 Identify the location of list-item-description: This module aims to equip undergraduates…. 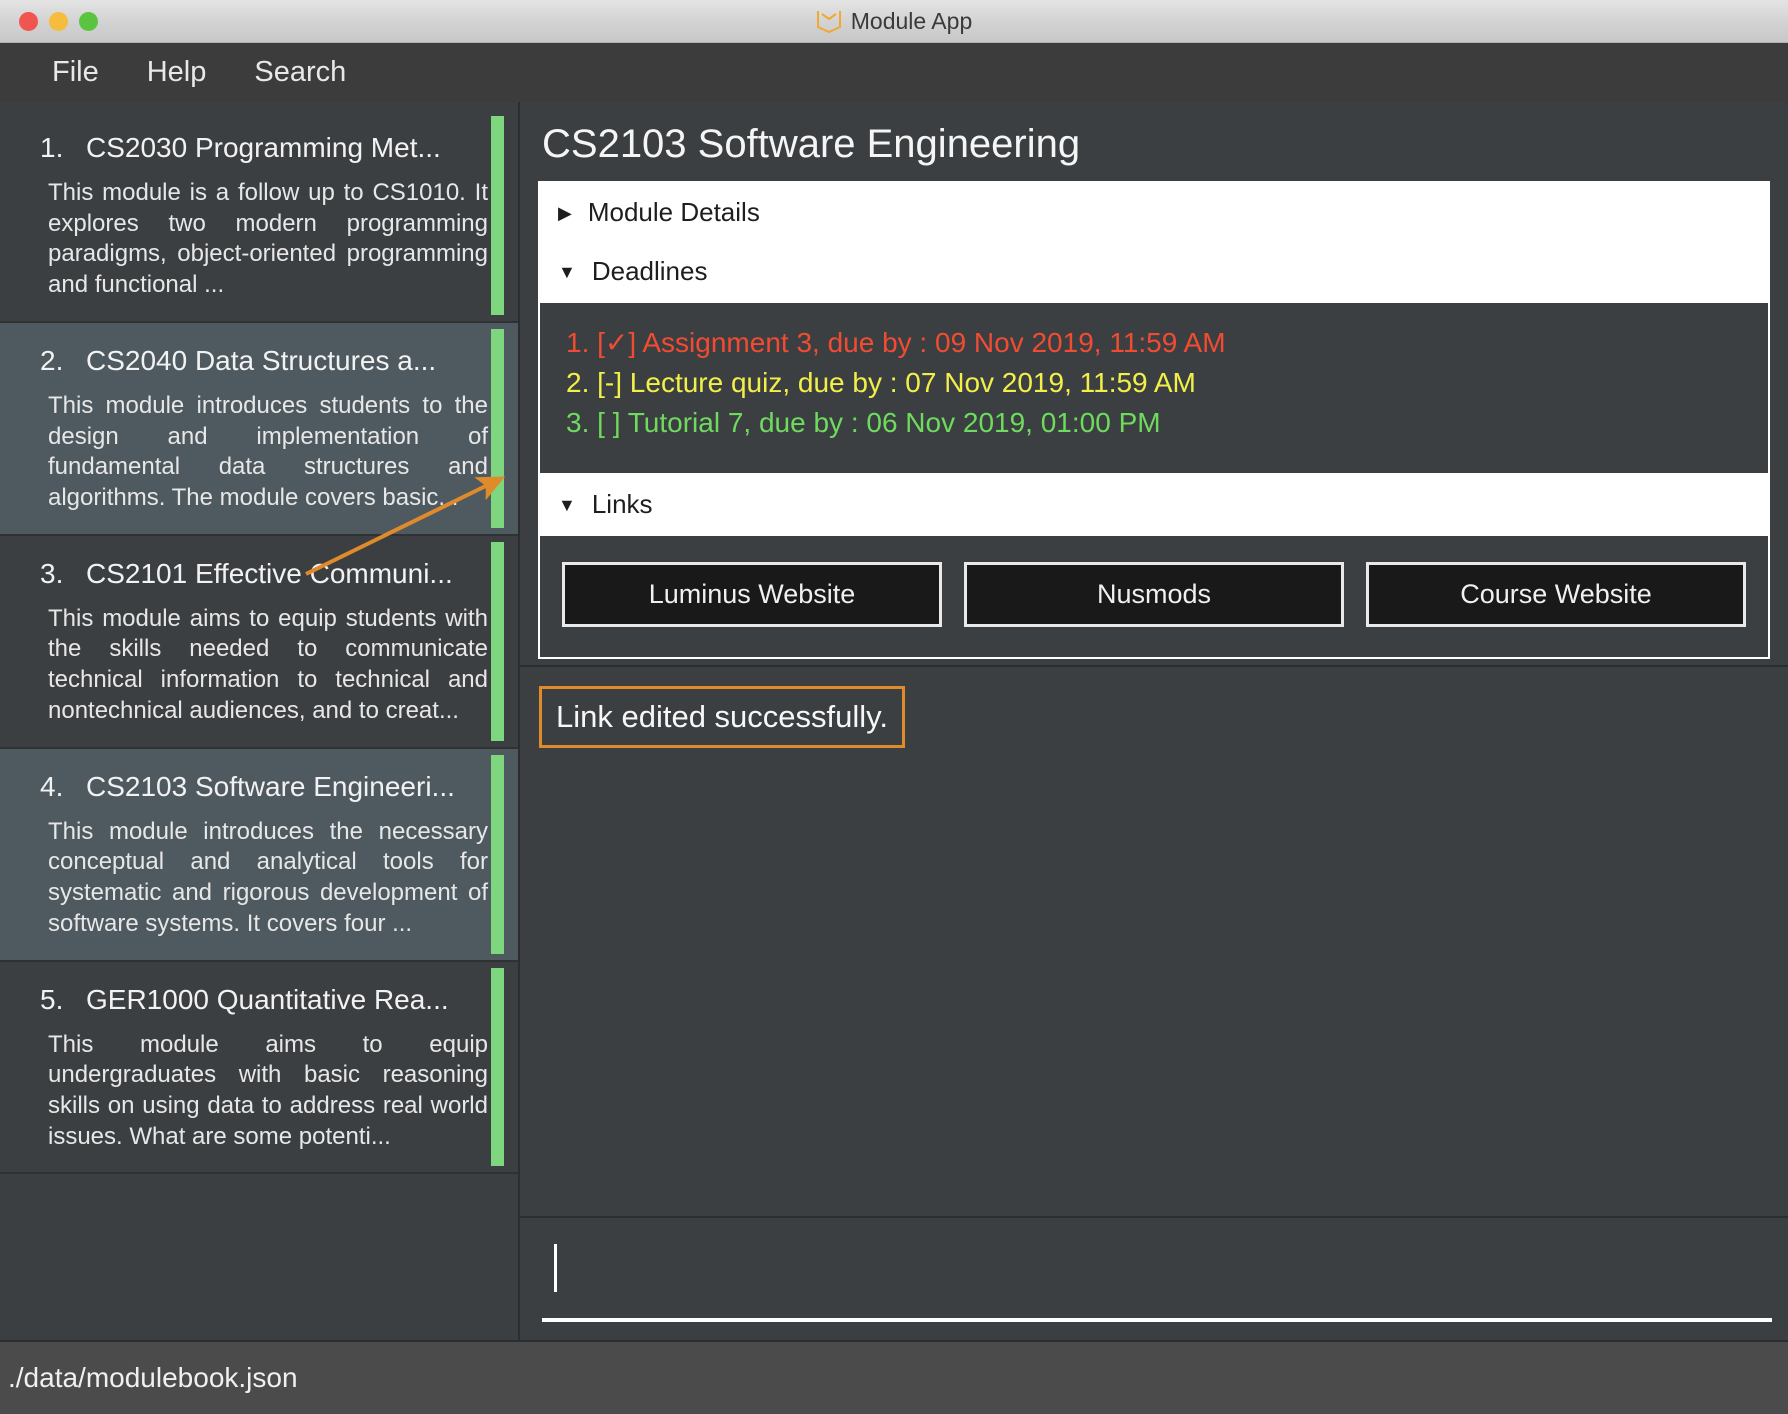
(268, 1090).